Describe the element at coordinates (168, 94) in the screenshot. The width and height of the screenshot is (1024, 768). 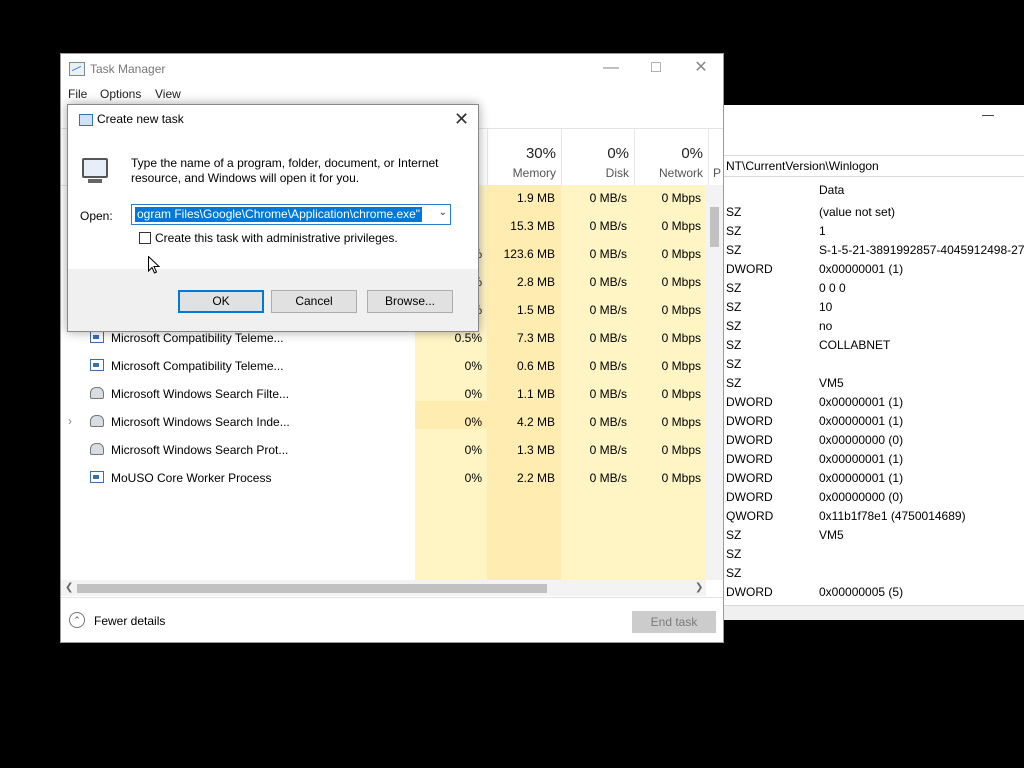
I see `menu-view: View` at that location.